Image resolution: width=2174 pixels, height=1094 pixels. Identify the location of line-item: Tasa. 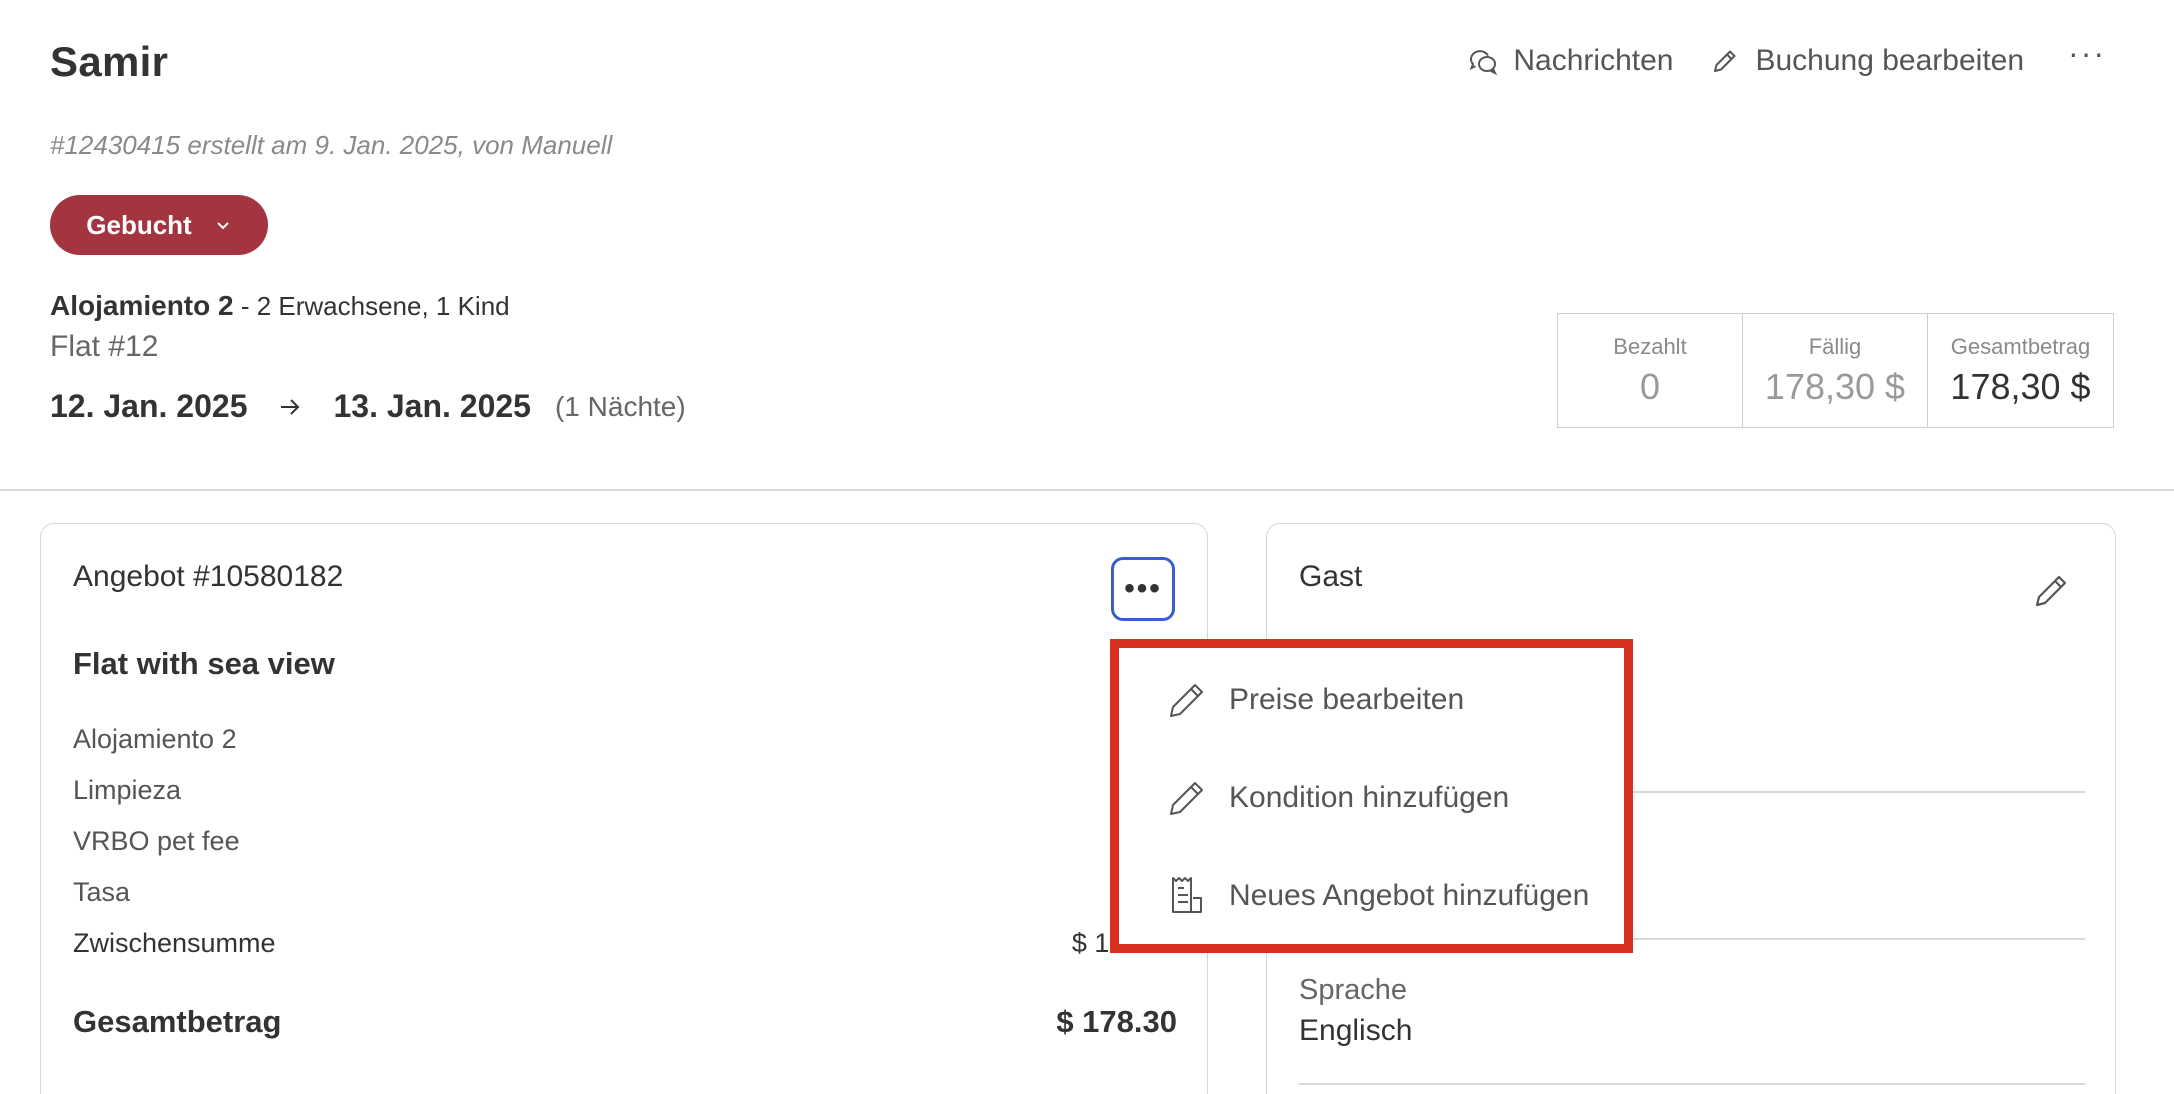
(625, 902).